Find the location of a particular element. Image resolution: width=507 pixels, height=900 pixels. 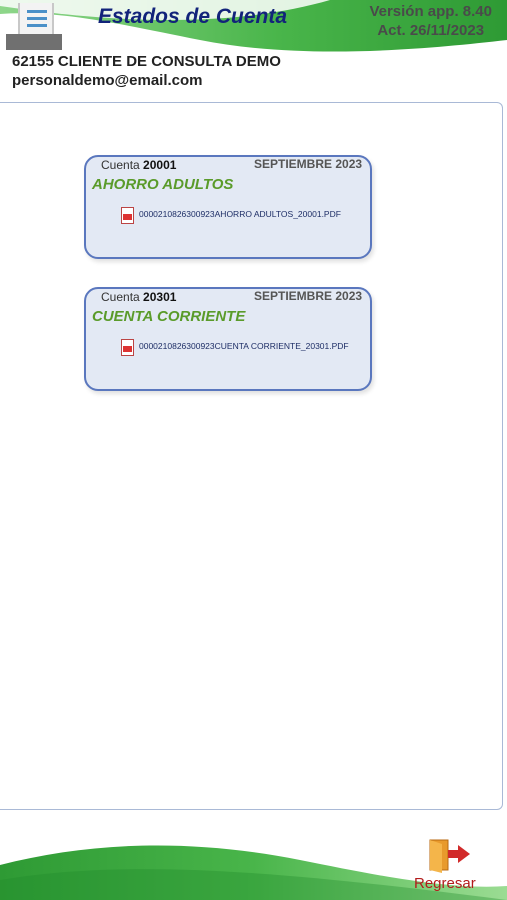

version-app: Versión app. 8.40 is located at coordinates (430, 11).